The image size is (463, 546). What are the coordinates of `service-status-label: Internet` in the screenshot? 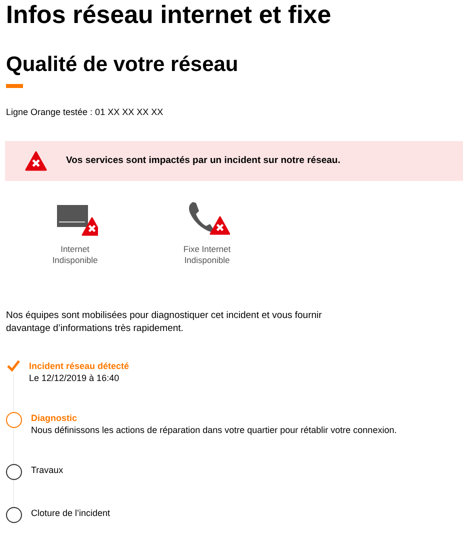 It's located at (75, 249).